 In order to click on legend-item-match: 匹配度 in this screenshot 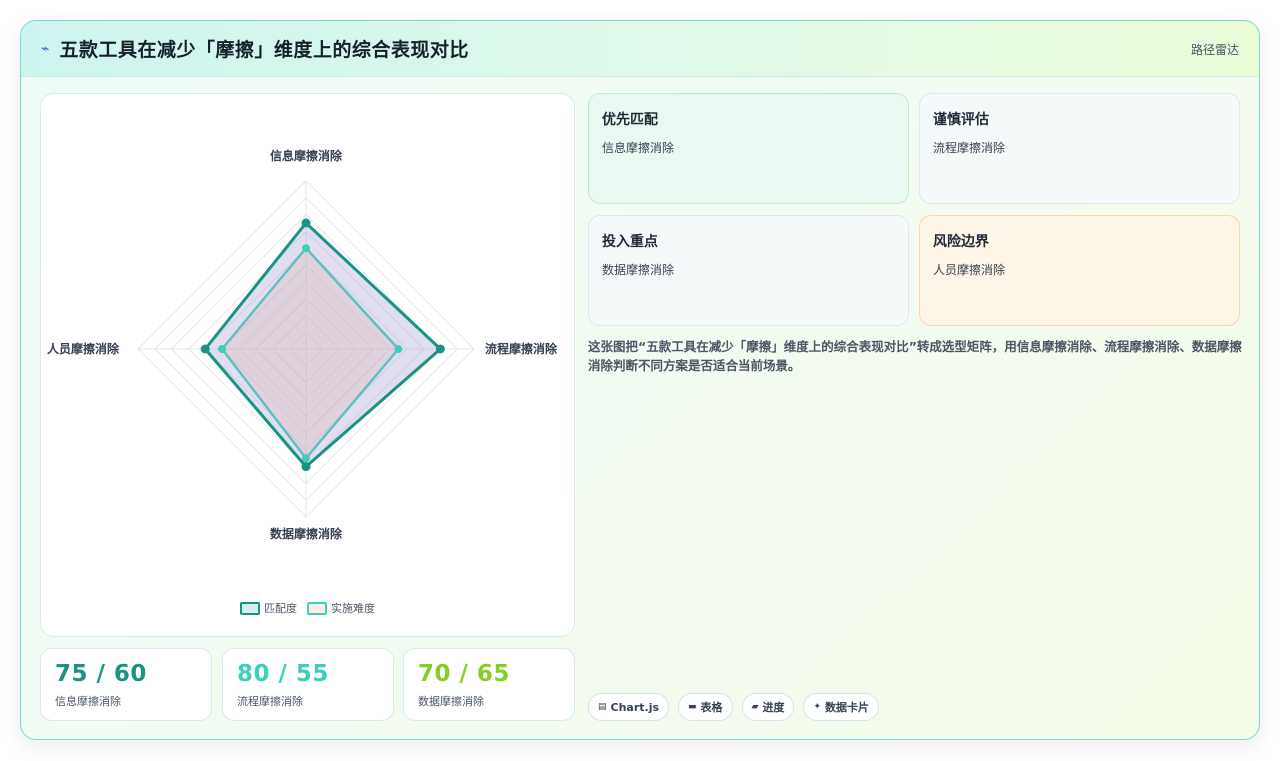, I will do `click(268, 608)`.